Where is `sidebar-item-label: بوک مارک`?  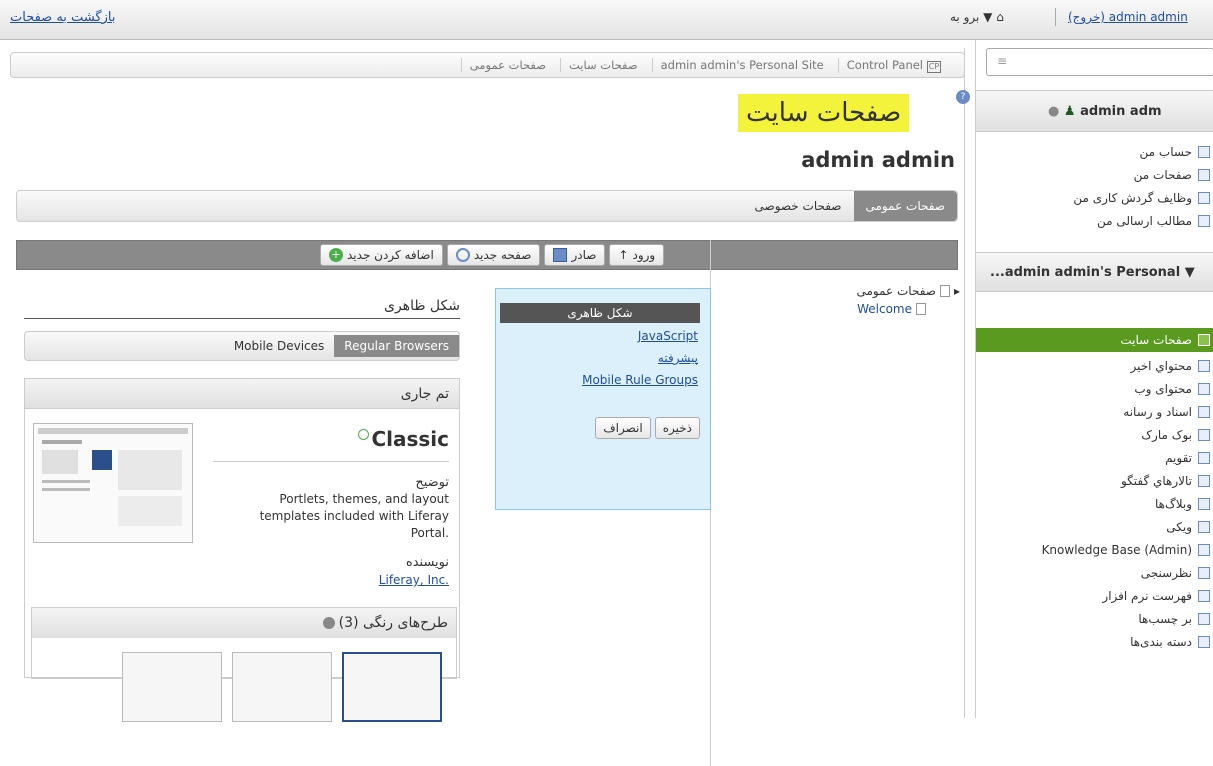 sidebar-item-label: بوک مارک is located at coordinates (1166, 434).